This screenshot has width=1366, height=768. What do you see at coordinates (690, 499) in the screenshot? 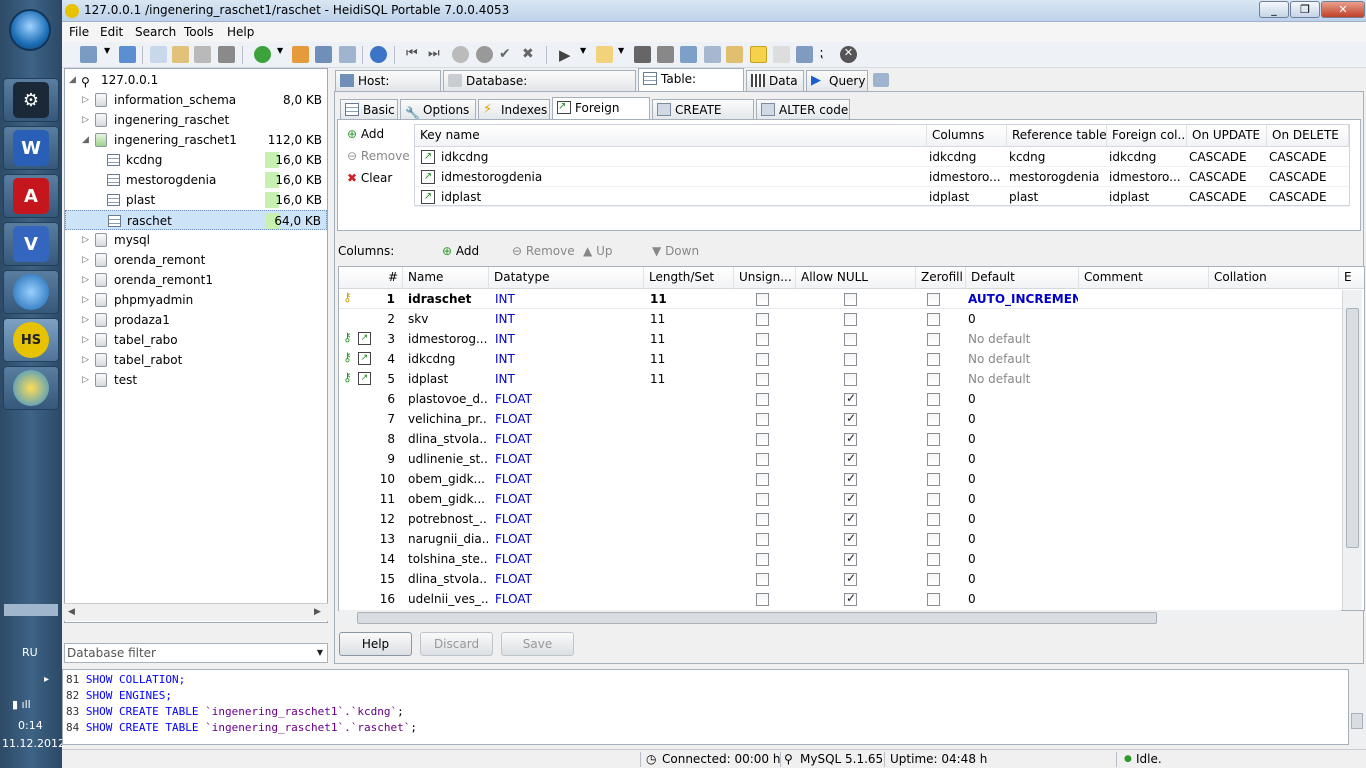
I see `column-length` at bounding box center [690, 499].